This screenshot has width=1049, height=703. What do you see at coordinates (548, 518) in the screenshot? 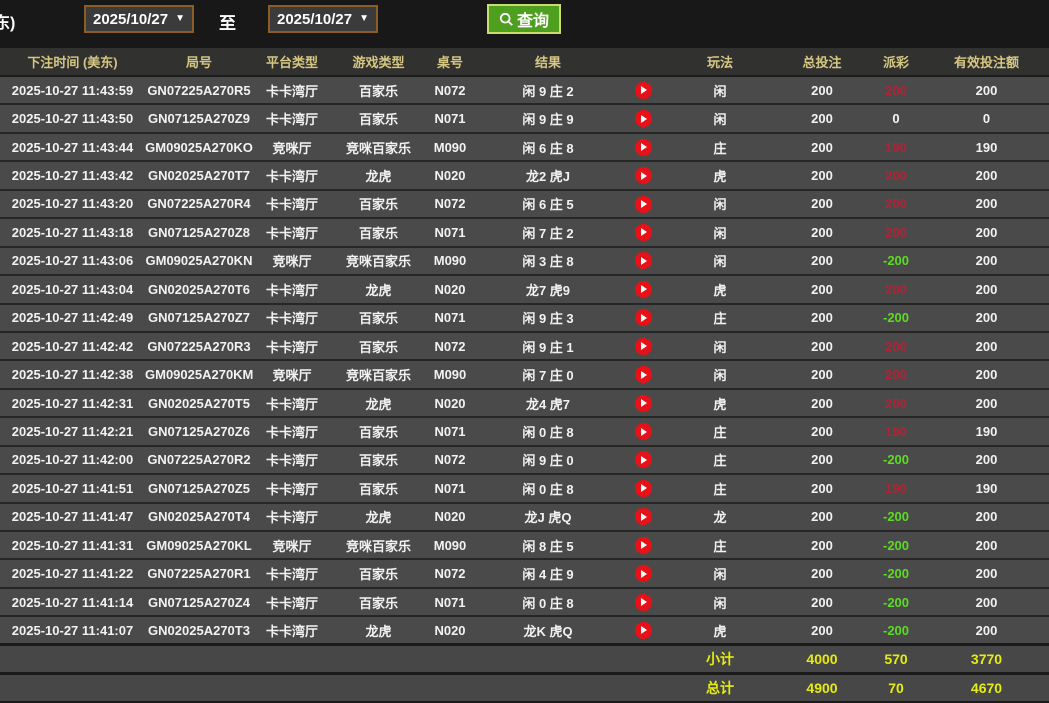
I see `result-cell: 龙J 虎Q` at bounding box center [548, 518].